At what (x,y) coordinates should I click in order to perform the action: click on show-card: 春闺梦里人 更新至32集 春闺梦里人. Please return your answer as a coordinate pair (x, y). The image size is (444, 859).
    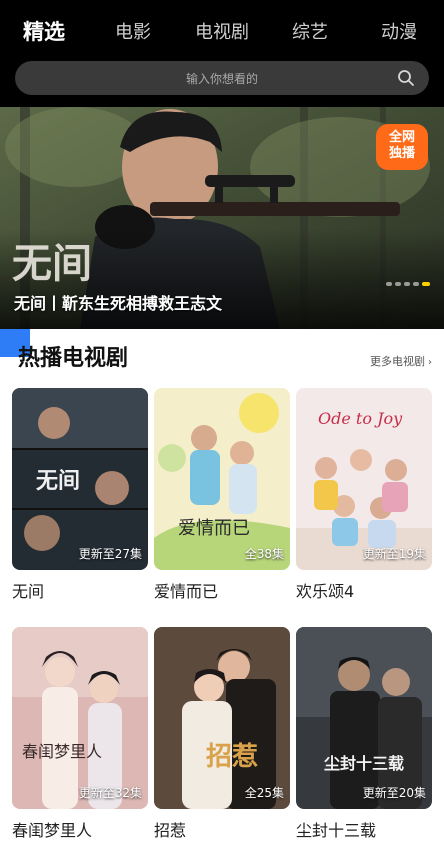
    Looking at the image, I should click on (80, 734).